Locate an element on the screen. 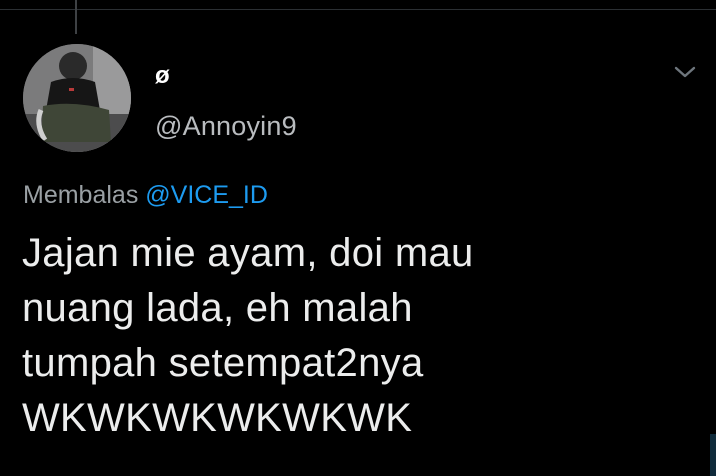 The width and height of the screenshot is (716, 476). reply-context: Membalas @VICE_ID is located at coordinates (145, 195).